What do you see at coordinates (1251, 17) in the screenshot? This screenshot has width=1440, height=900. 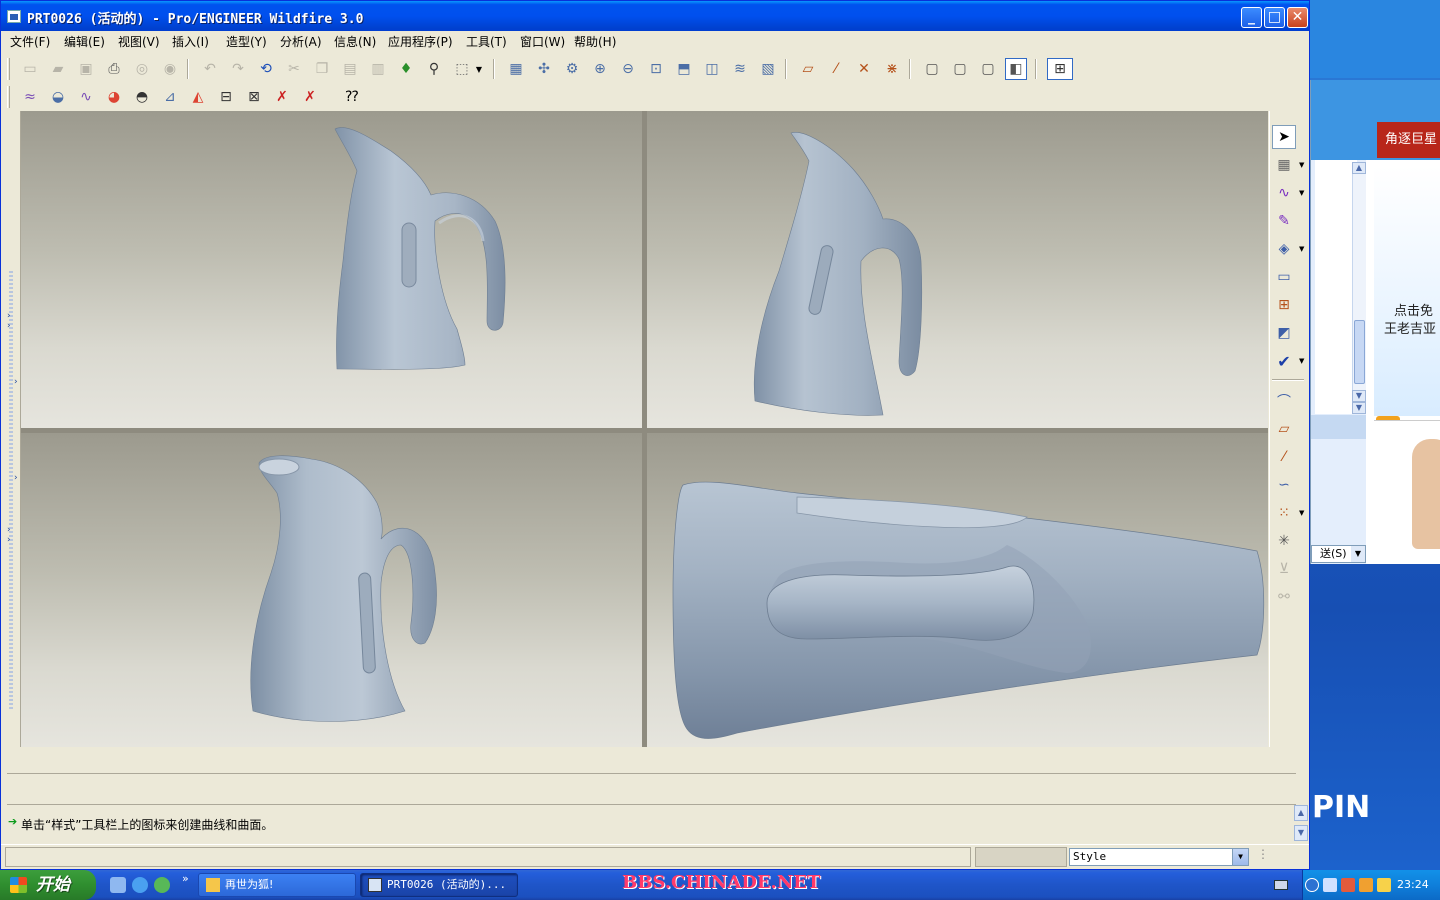 I see `minimize-button: _` at bounding box center [1251, 17].